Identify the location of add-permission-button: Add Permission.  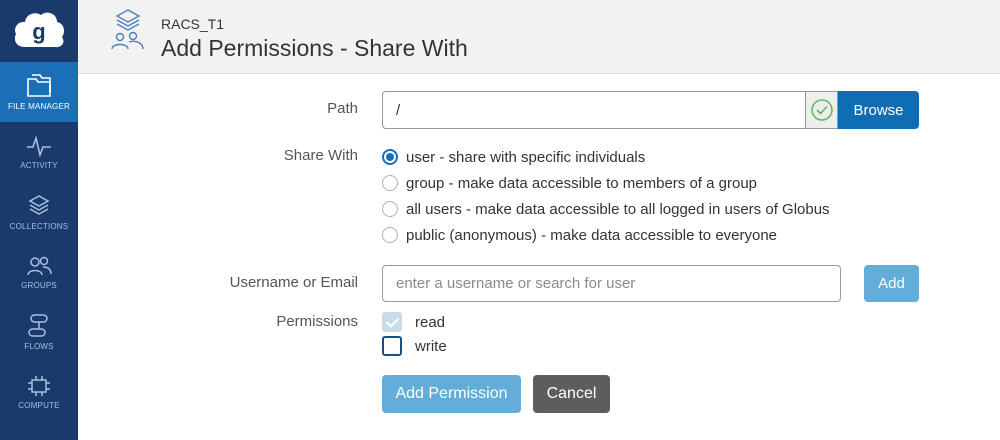
(451, 394).